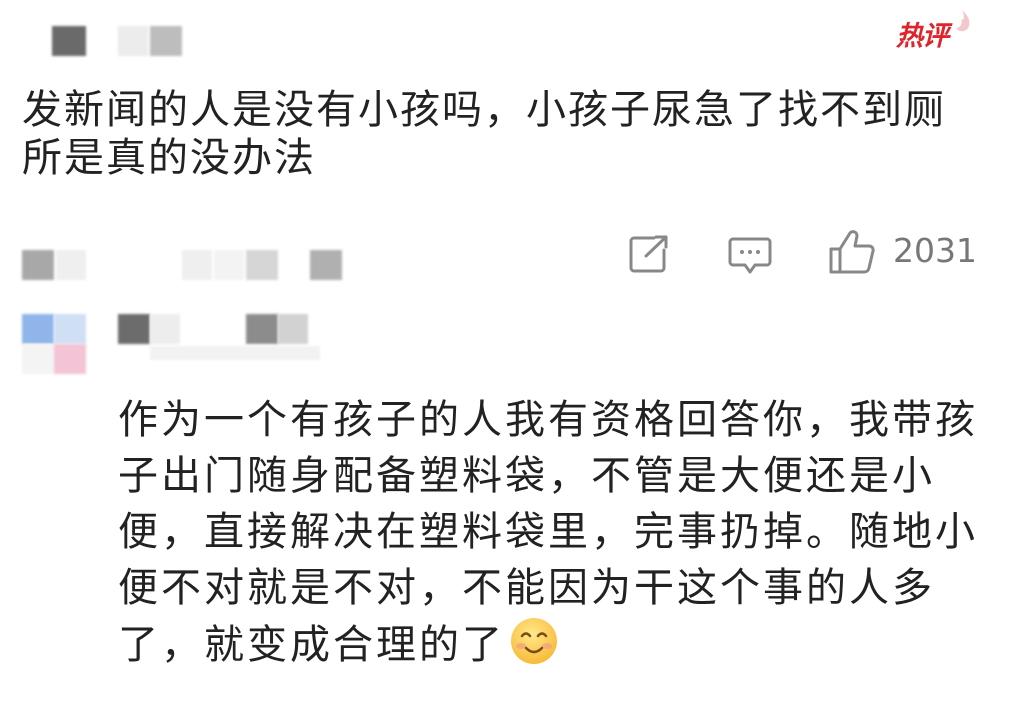  Describe the element at coordinates (484, 134) in the screenshot. I see `comment-text: 发新闻的人是没有小孩吗，小孩子尿急了找不到厕所是真的没办法` at that location.